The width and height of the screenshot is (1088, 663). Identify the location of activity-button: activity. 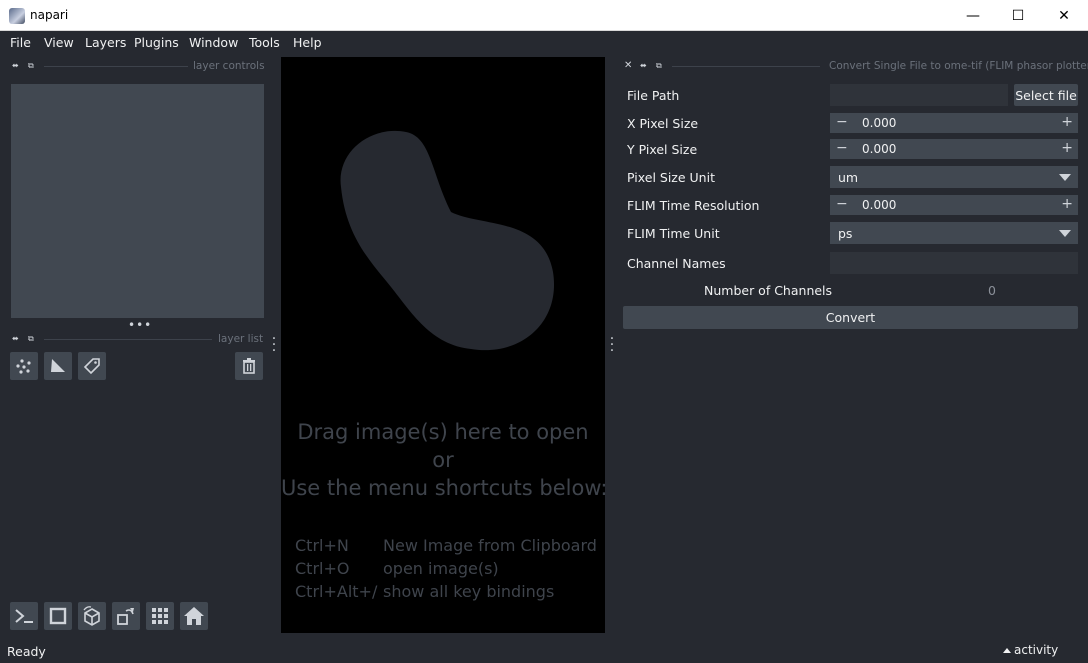
(1030, 650).